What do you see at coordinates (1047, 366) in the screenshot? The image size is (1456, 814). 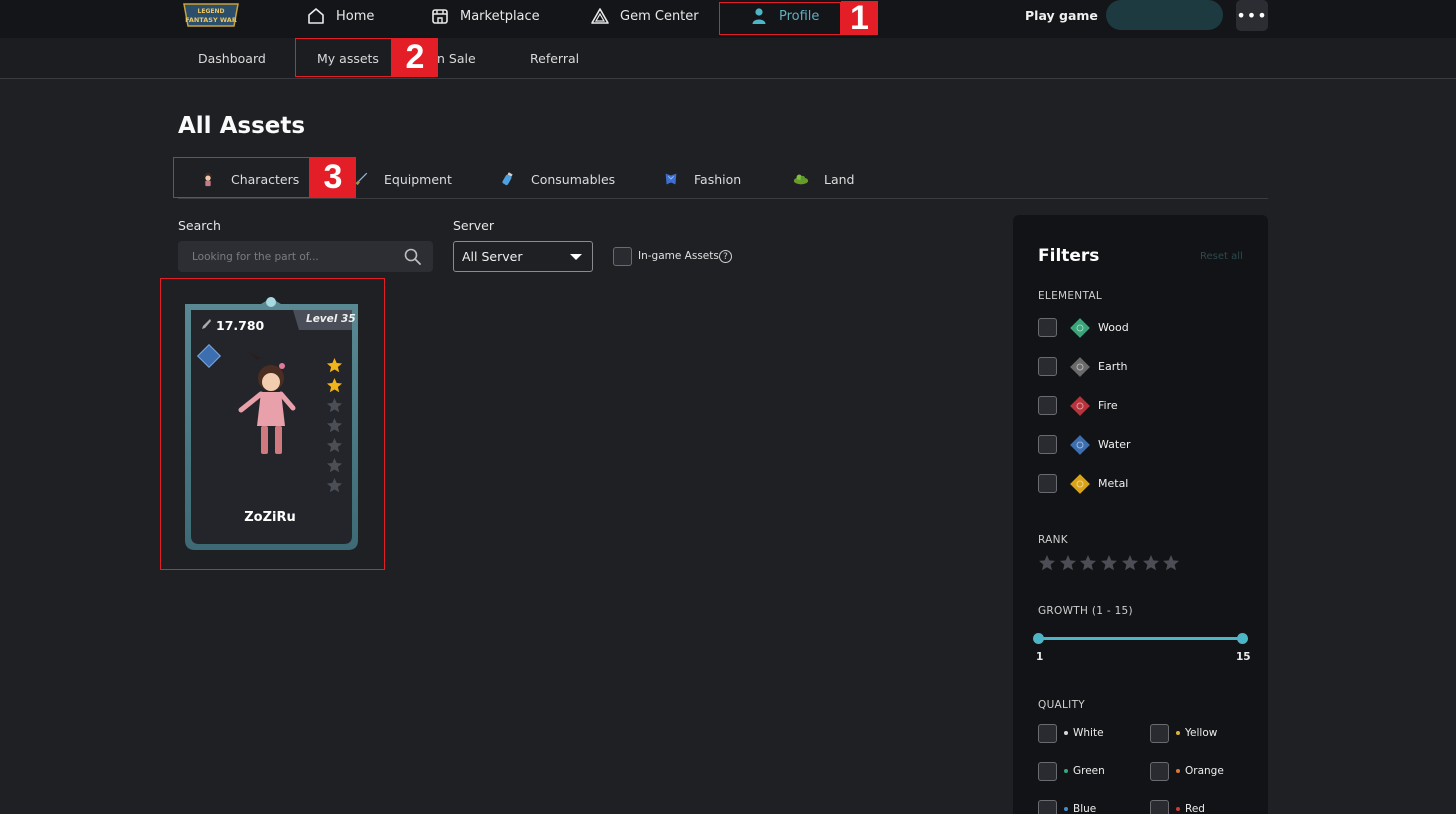 I see `element-checkbox-earth` at bounding box center [1047, 366].